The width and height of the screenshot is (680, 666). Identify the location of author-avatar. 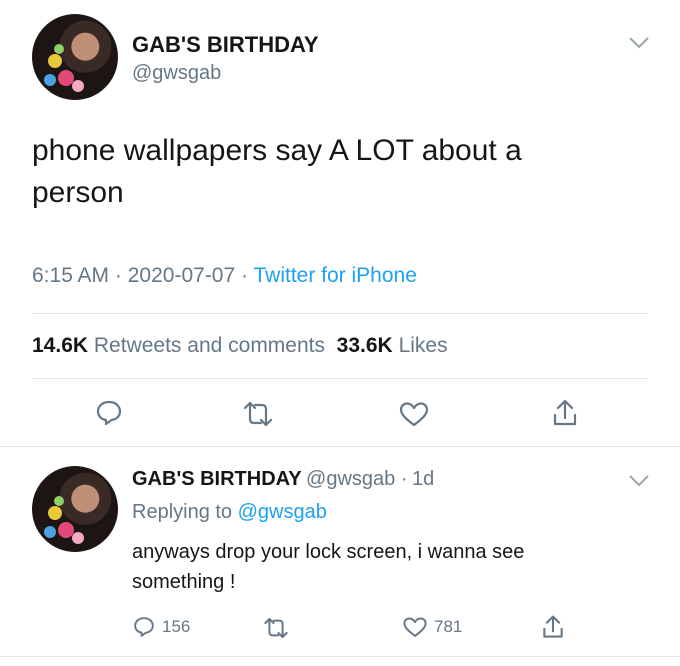
(75, 57).